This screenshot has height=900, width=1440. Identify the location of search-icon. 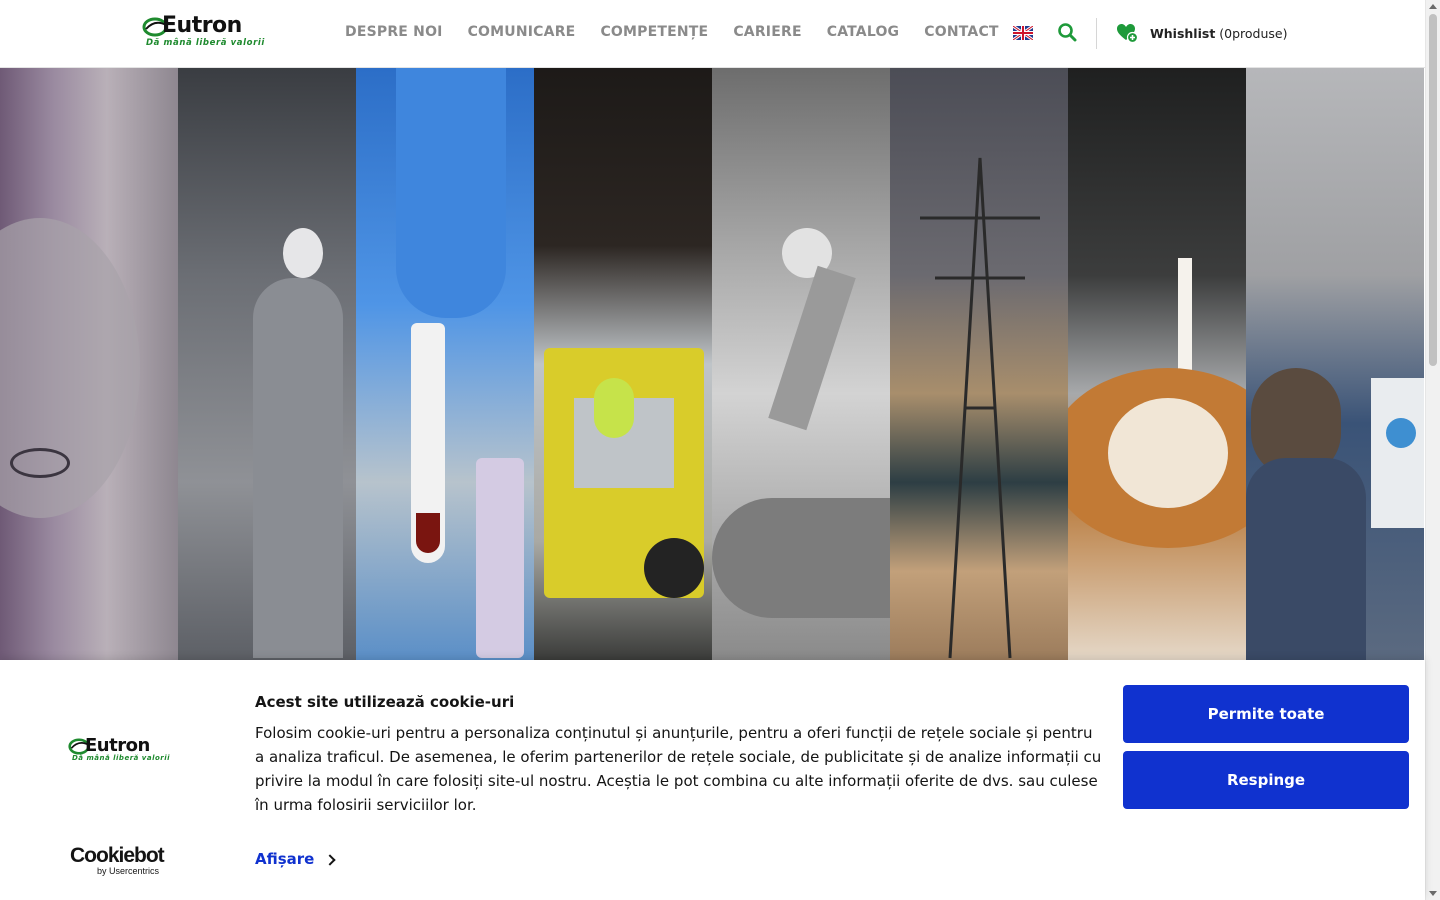
(1067, 32).